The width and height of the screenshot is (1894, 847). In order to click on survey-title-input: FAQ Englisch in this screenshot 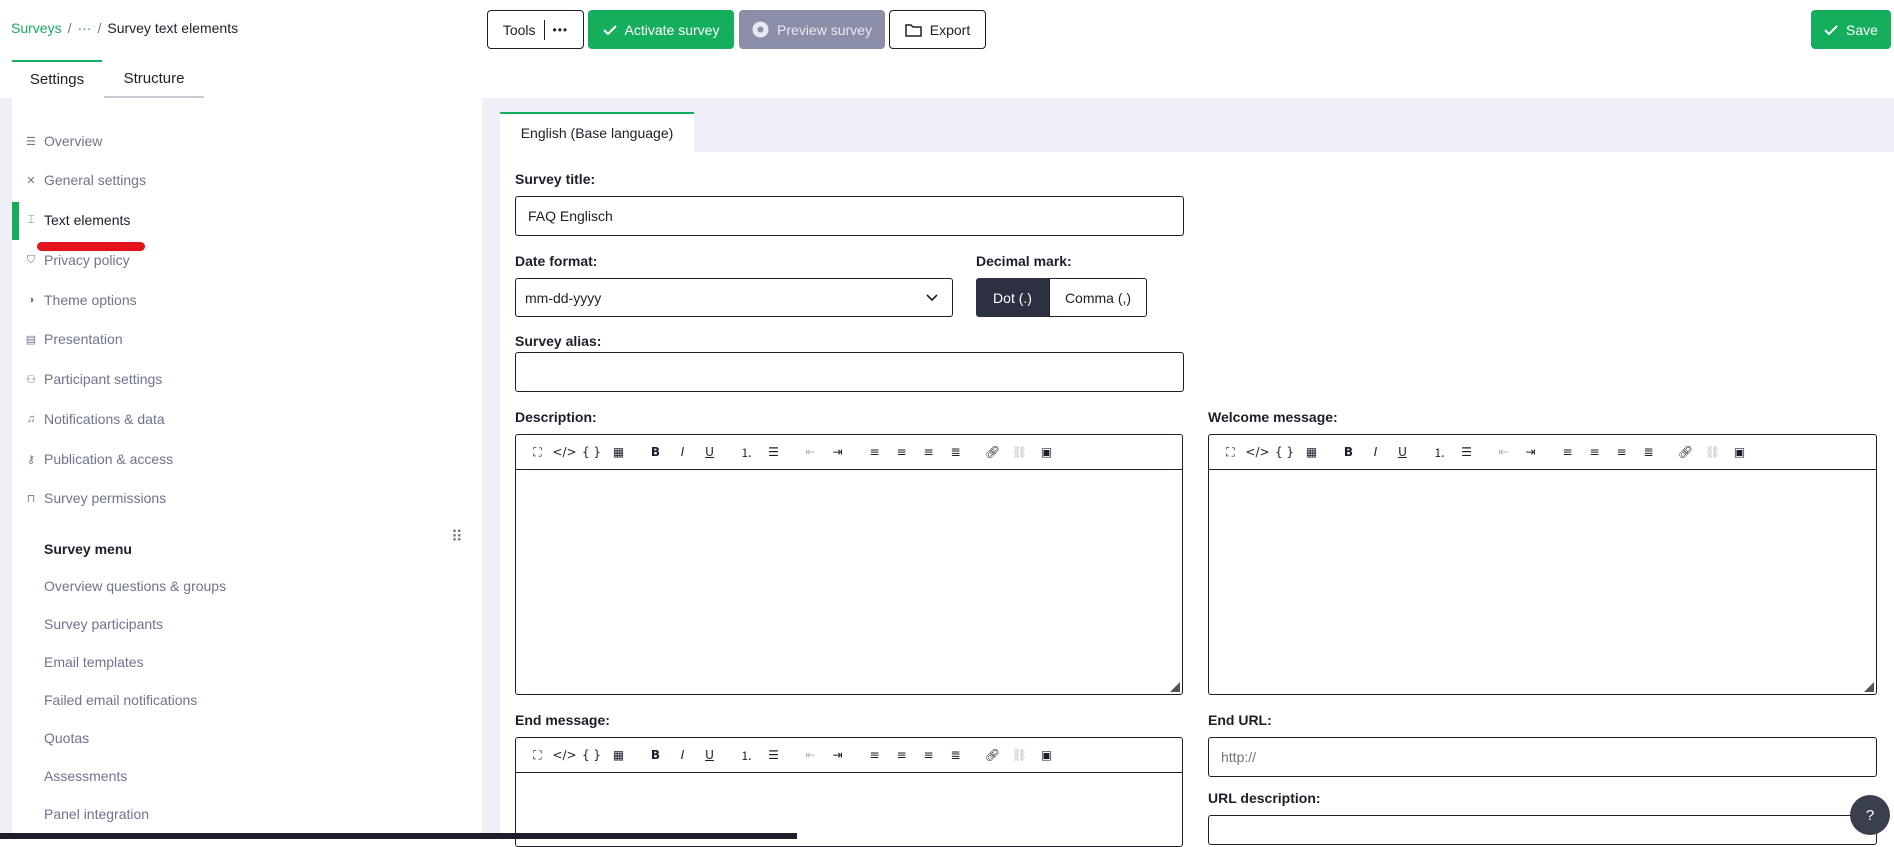, I will do `click(849, 216)`.